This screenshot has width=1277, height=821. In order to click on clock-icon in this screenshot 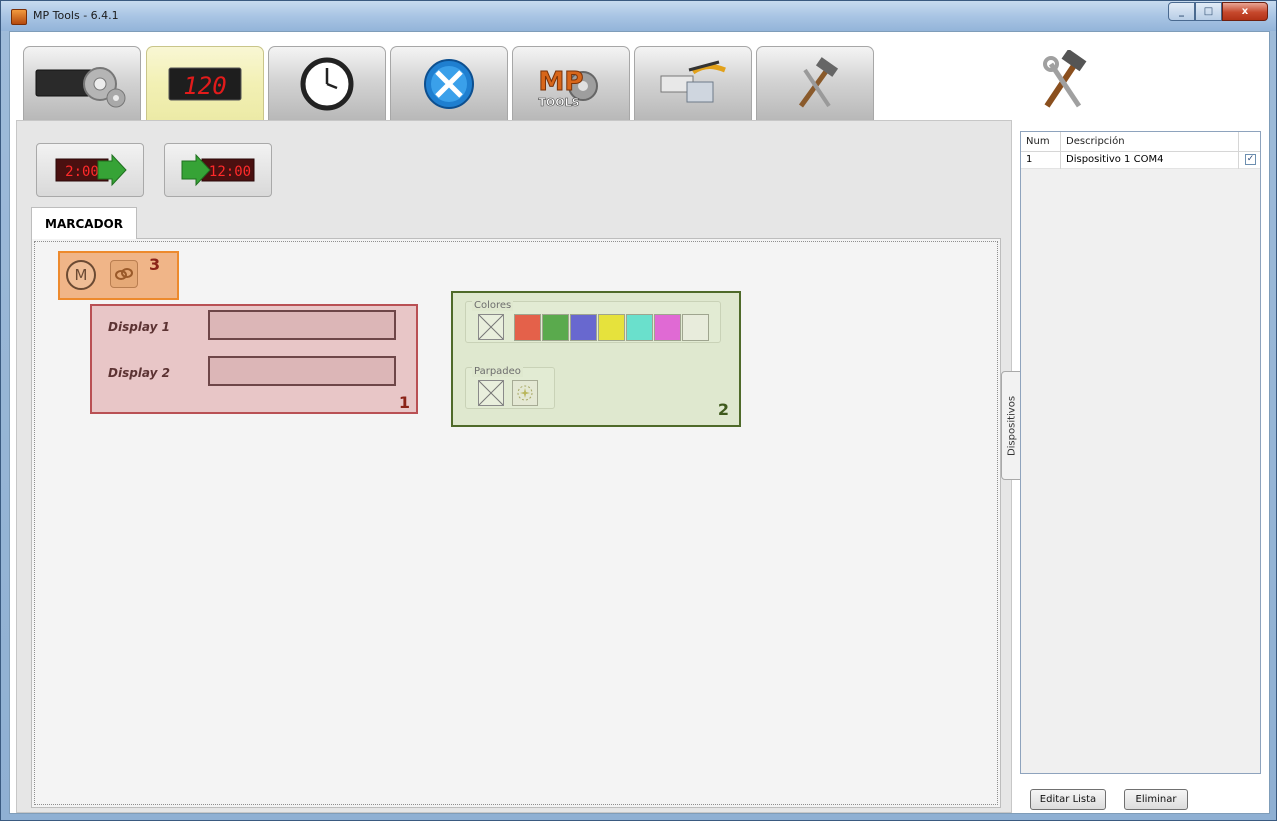, I will do `click(327, 83)`.